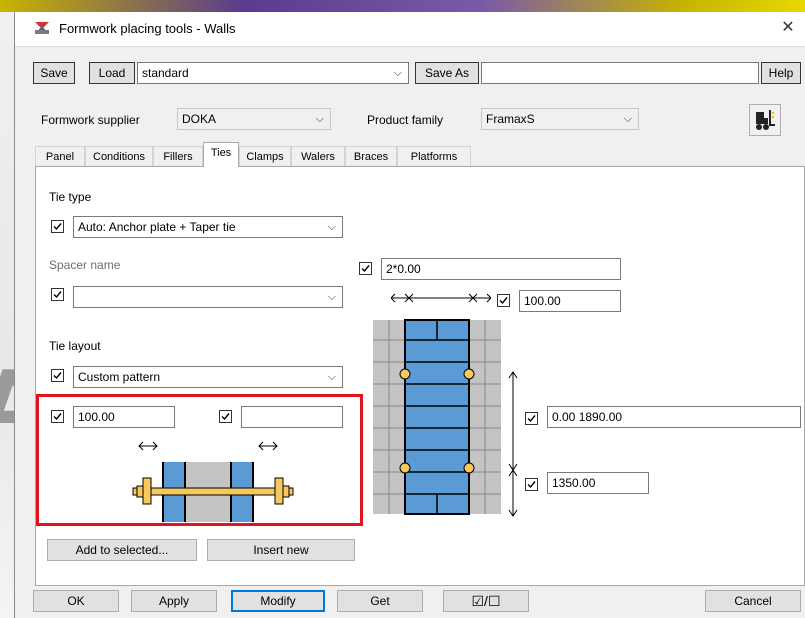 This screenshot has height=618, width=805. Describe the element at coordinates (174, 601) in the screenshot. I see `apply-button: Apply` at that location.